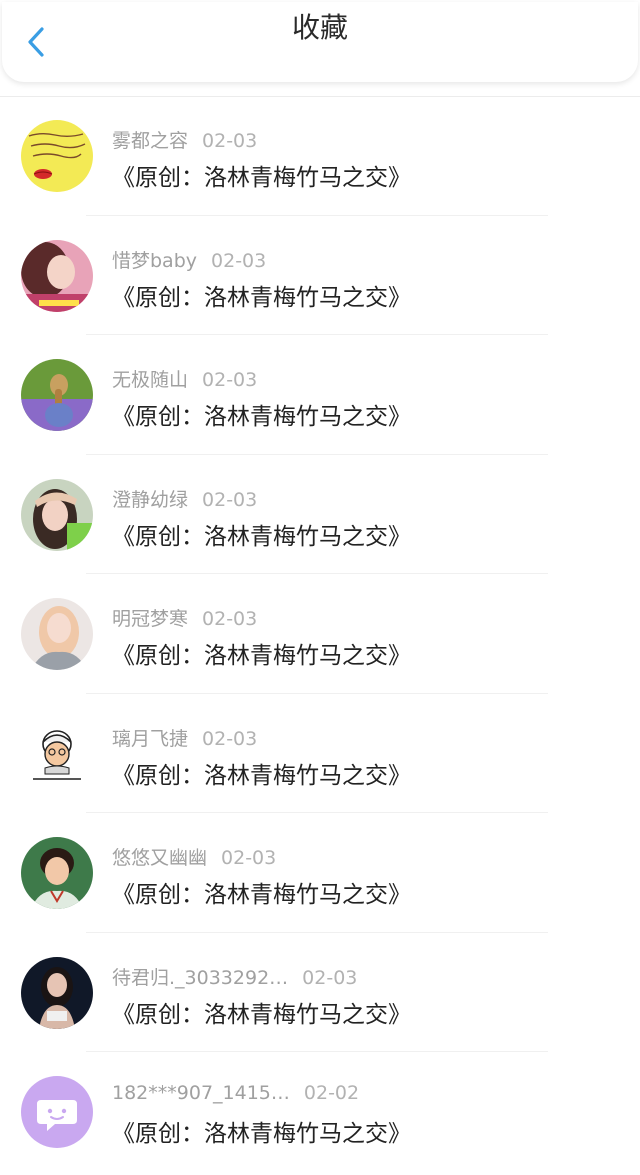 The width and height of the screenshot is (640, 1175). Describe the element at coordinates (150, 619) in the screenshot. I see `author-name: 明冠梦寒` at that location.